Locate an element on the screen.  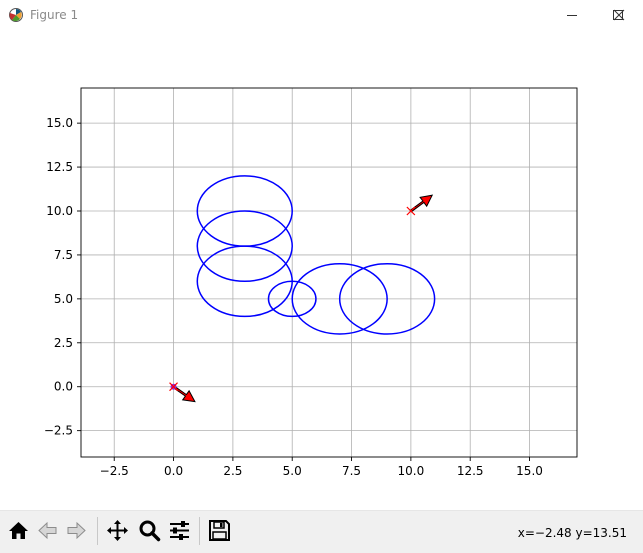
home-icon is located at coordinates (18, 530).